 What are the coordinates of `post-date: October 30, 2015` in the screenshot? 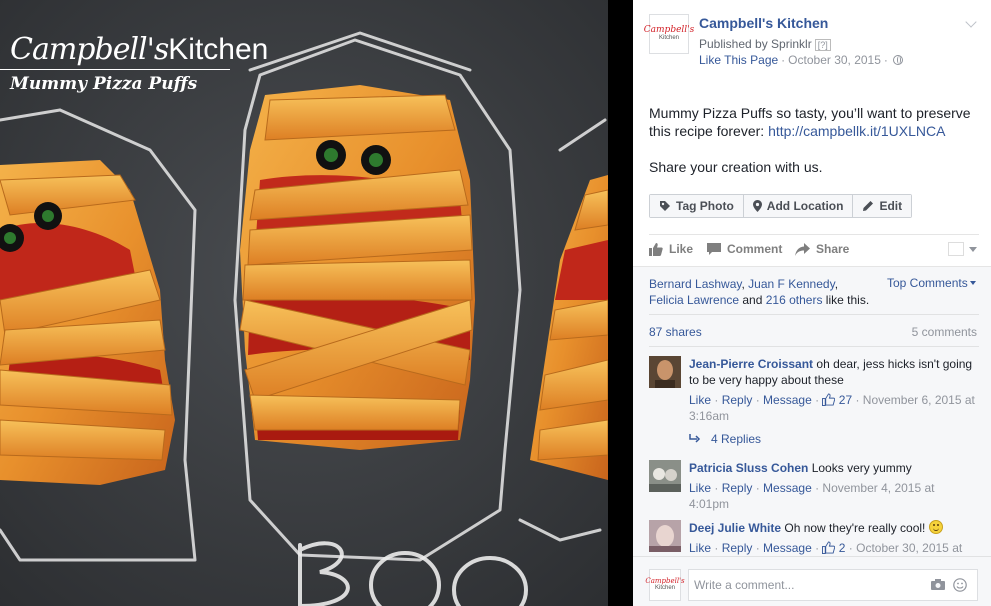 It's located at (834, 60).